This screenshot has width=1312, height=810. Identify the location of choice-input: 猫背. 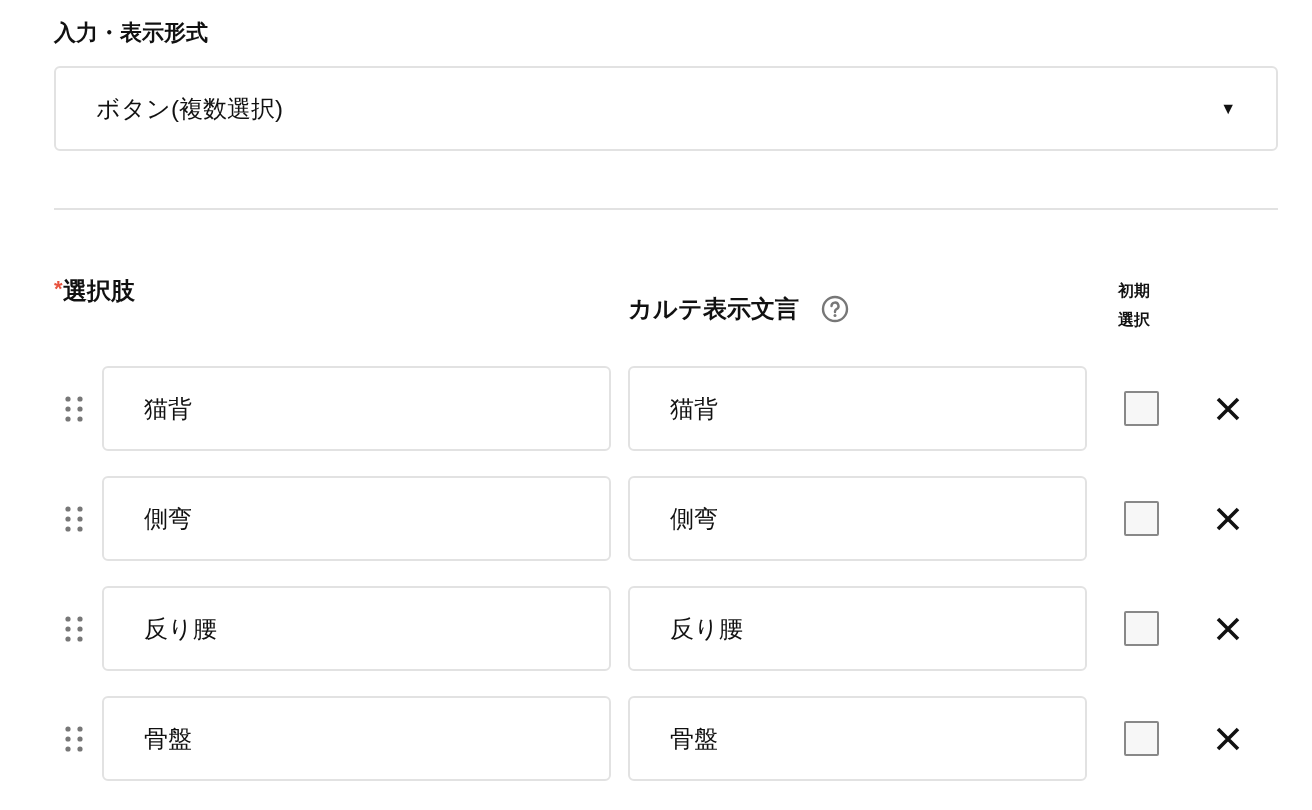
(356, 408).